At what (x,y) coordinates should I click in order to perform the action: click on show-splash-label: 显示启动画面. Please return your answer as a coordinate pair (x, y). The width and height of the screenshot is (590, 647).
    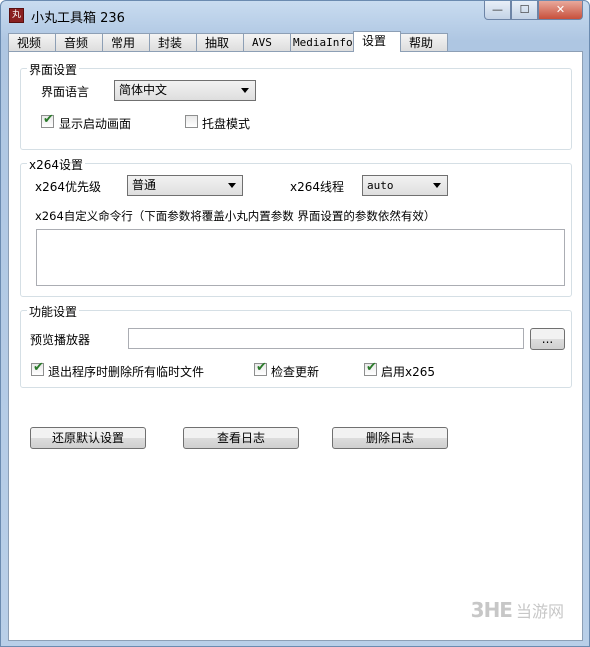
    Looking at the image, I should click on (95, 124).